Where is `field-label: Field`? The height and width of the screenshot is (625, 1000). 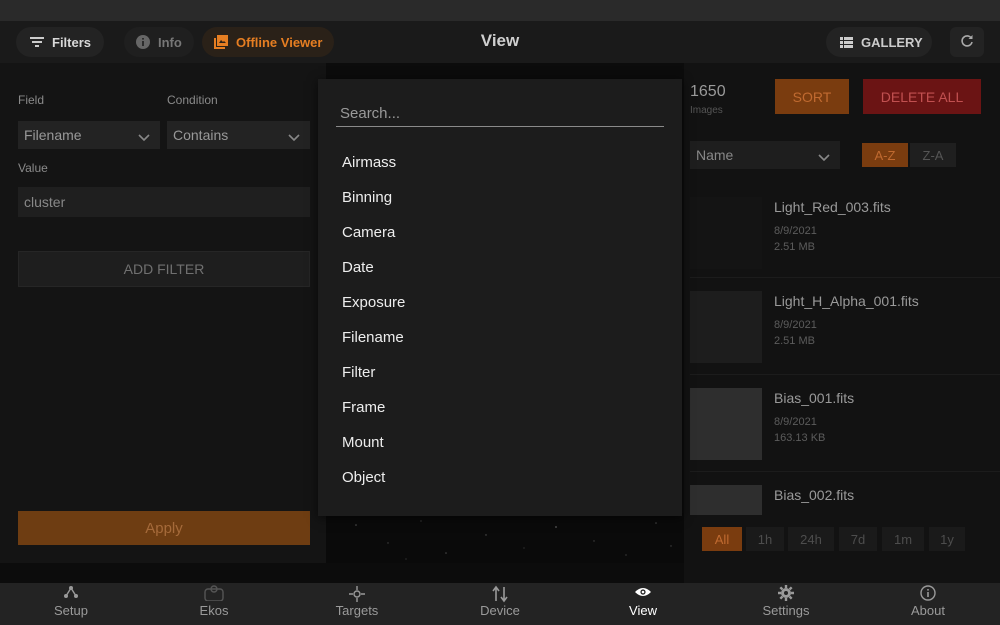 field-label: Field is located at coordinates (31, 100).